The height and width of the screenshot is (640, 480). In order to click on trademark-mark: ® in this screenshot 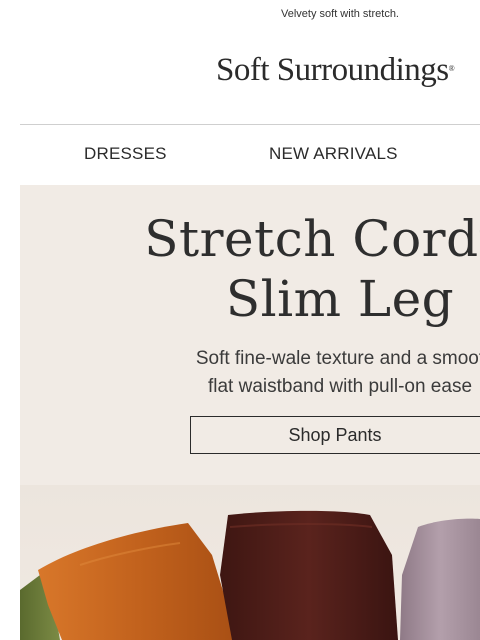, I will do `click(451, 68)`.